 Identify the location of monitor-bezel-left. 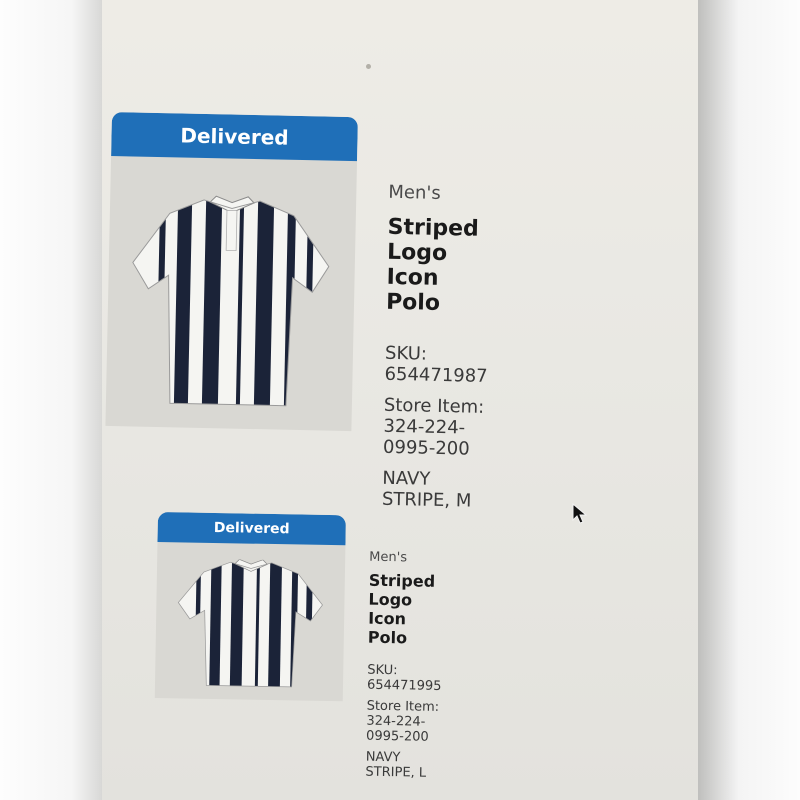
(51, 400).